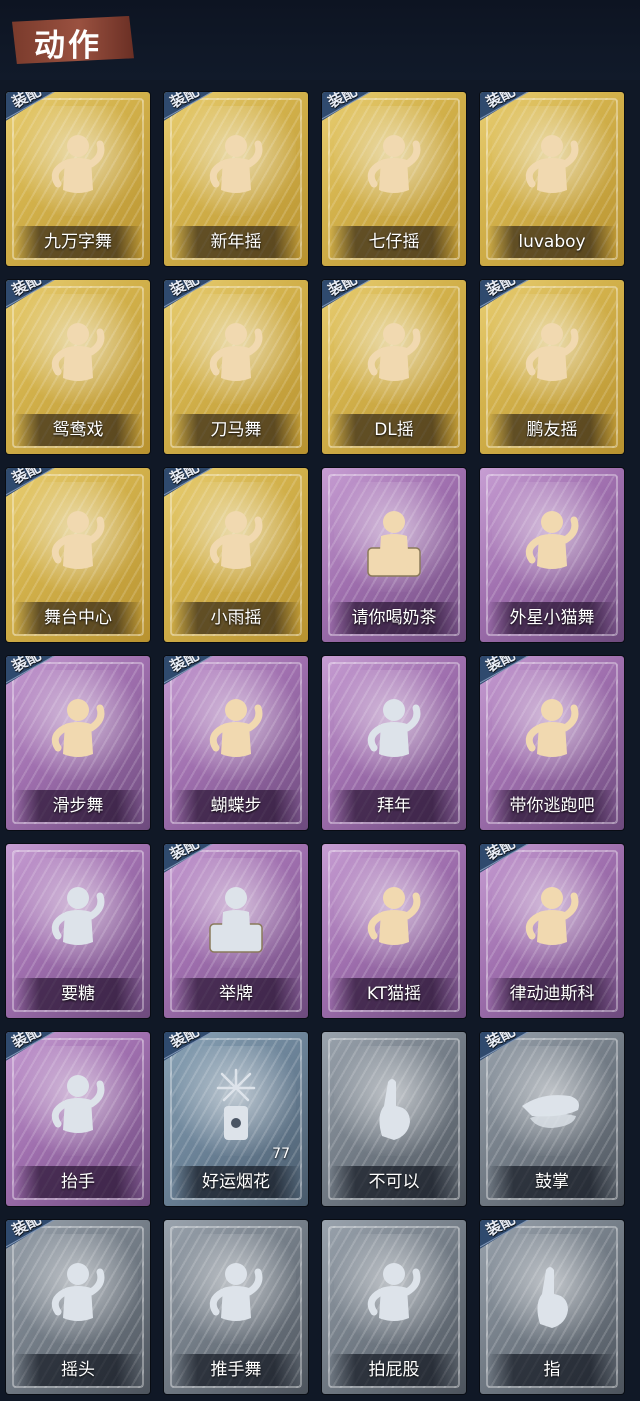  I want to click on firework-icon, so click(236, 1108).